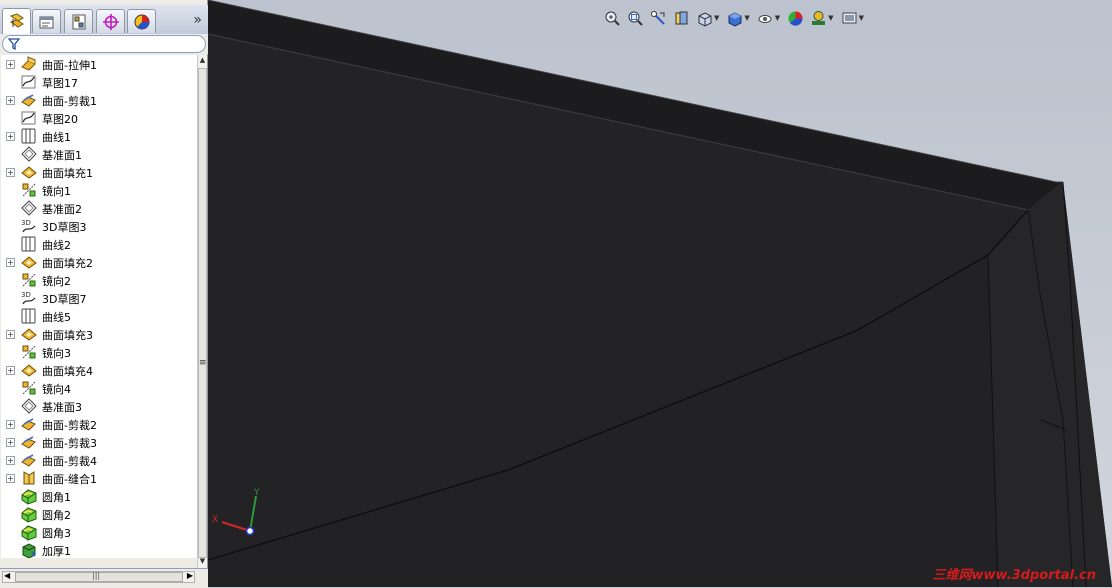  I want to click on scroll-right-arrow-icon: ▶, so click(190, 575).